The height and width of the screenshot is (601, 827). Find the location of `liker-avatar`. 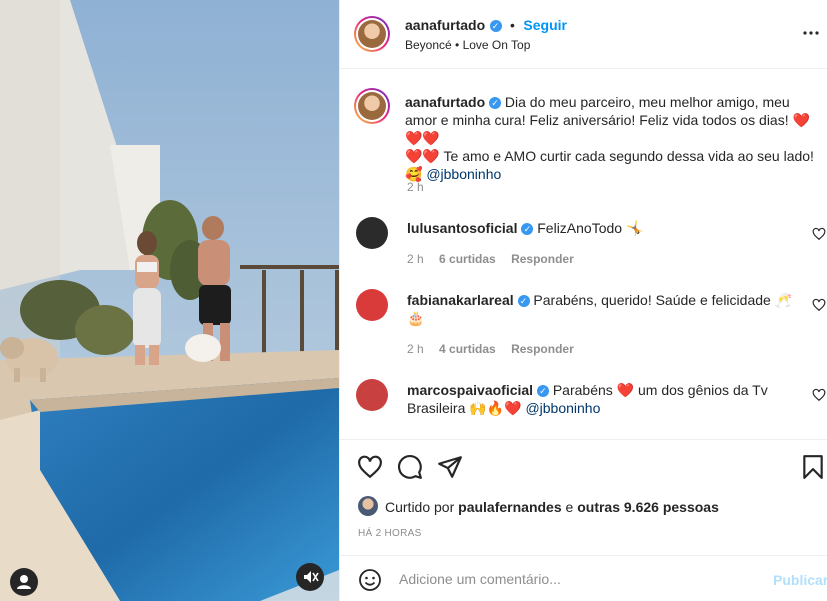

liker-avatar is located at coordinates (368, 506).